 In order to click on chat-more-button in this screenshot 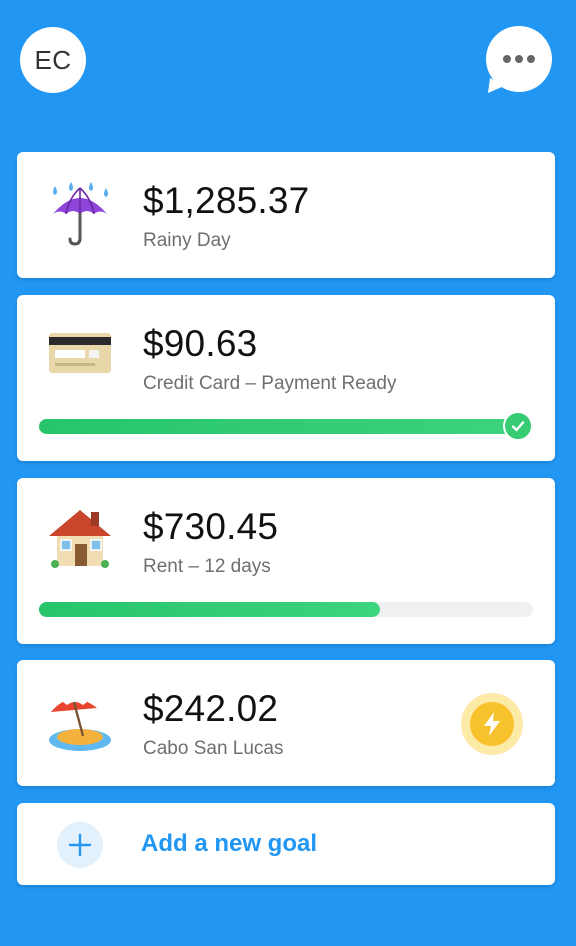, I will do `click(519, 59)`.